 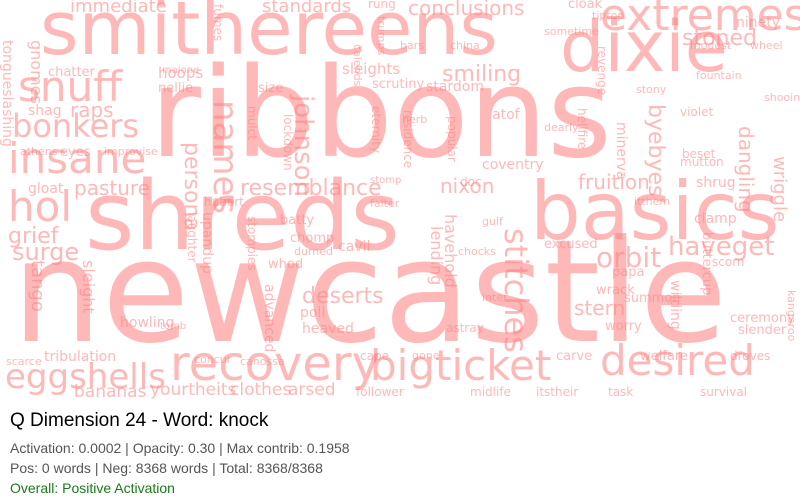 What do you see at coordinates (92, 110) in the screenshot?
I see `cloud-word: raps` at bounding box center [92, 110].